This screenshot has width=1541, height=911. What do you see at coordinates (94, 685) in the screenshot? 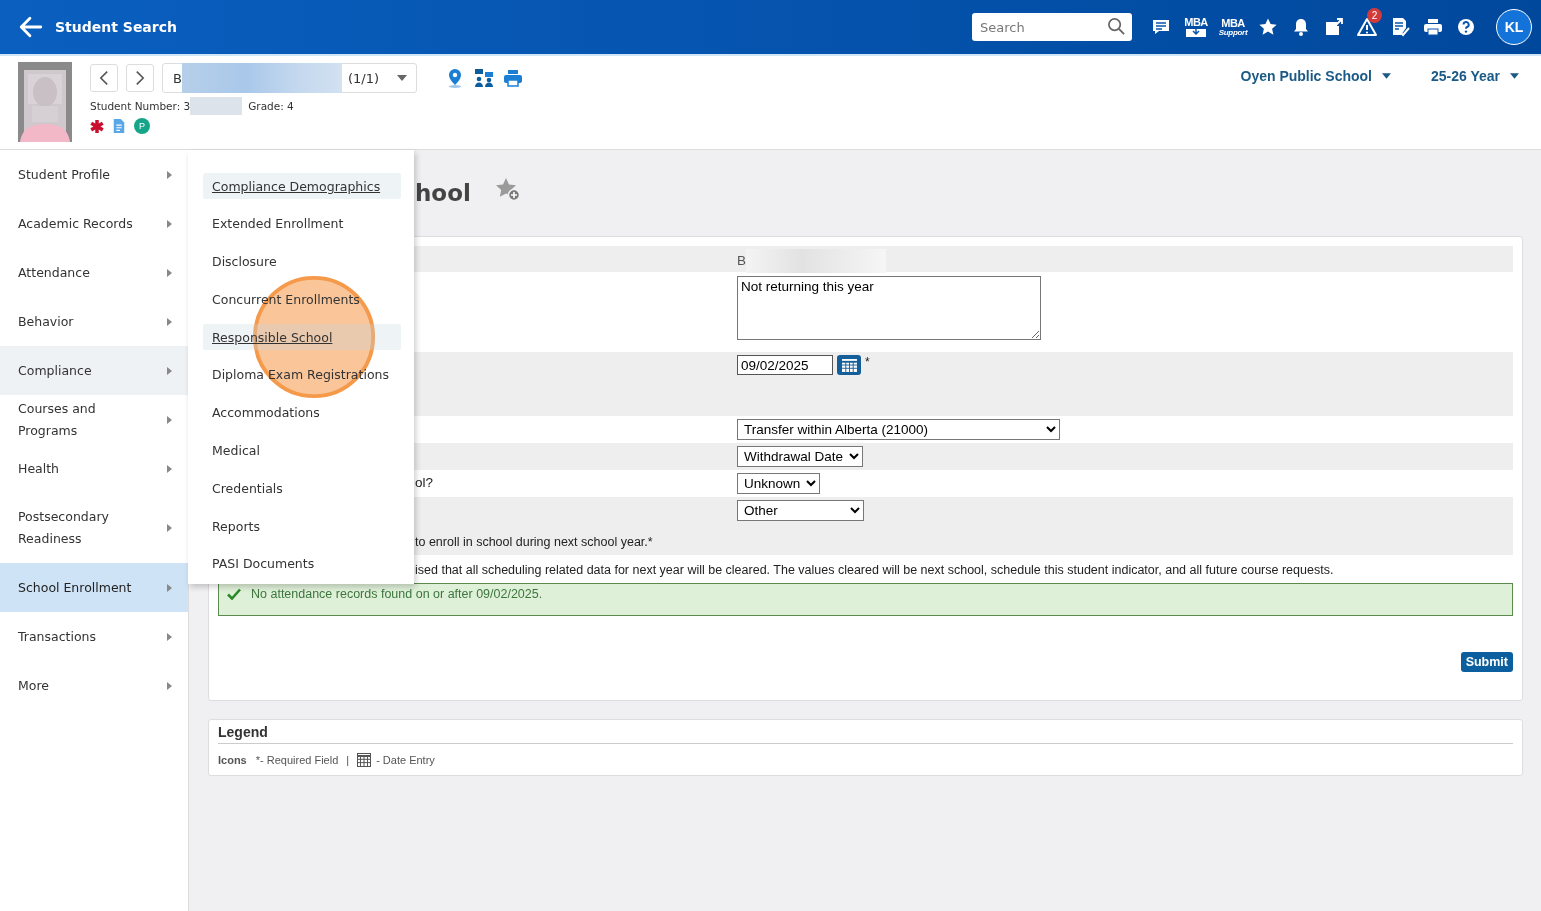
I see `sidebar-item: More` at bounding box center [94, 685].